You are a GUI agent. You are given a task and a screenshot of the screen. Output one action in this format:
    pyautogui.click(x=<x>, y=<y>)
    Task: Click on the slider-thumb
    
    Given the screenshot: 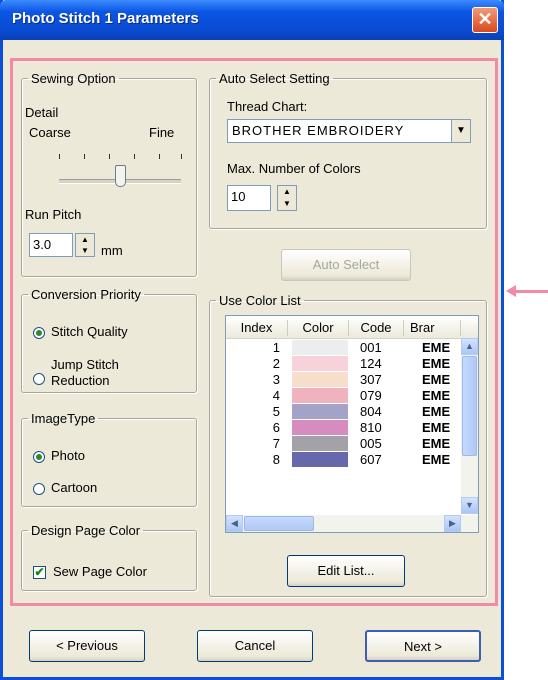 What is the action you would take?
    pyautogui.click(x=120, y=176)
    